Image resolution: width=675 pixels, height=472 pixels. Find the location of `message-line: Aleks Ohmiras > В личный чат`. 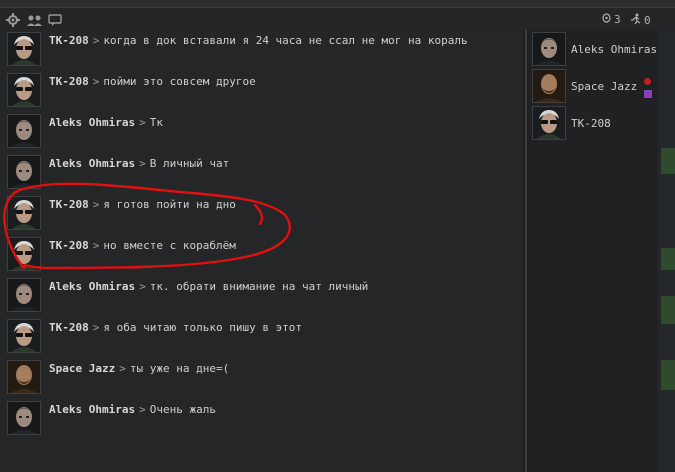

message-line: Aleks Ohmiras > В личный чат is located at coordinates (139, 163).